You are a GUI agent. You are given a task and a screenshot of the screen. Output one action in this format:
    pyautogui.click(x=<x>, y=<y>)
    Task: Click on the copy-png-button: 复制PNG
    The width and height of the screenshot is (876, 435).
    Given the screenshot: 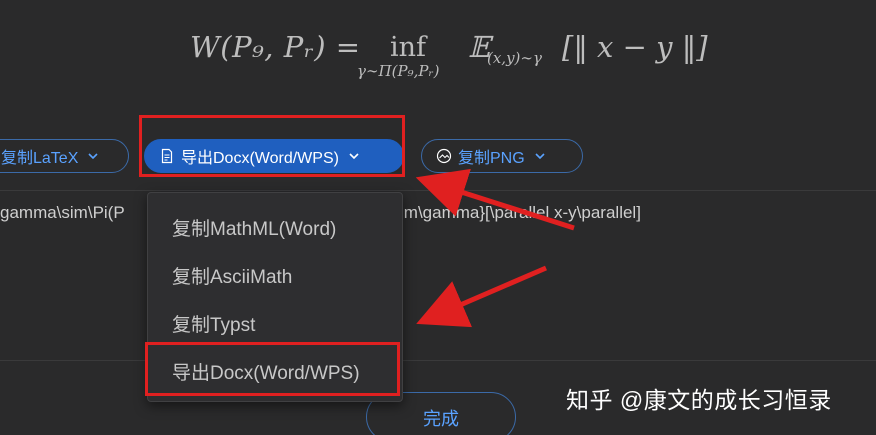 What is the action you would take?
    pyautogui.click(x=502, y=156)
    